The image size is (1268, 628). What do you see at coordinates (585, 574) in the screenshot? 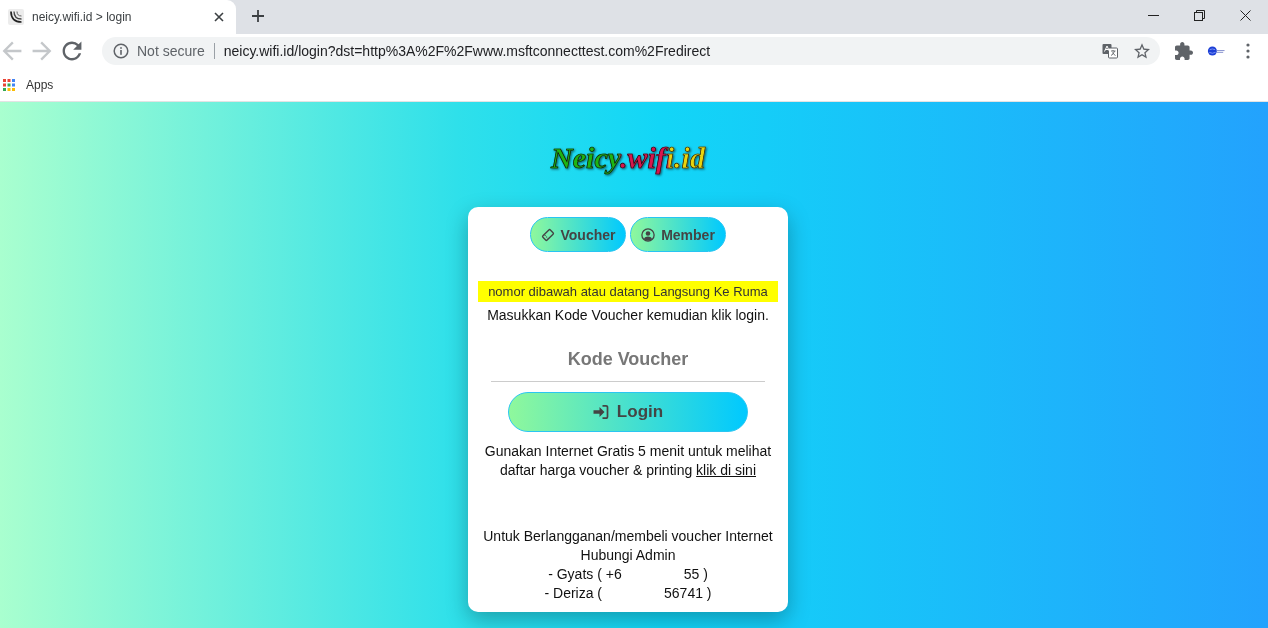
I see `admin-contact-text: - Gyats ( +6` at bounding box center [585, 574].